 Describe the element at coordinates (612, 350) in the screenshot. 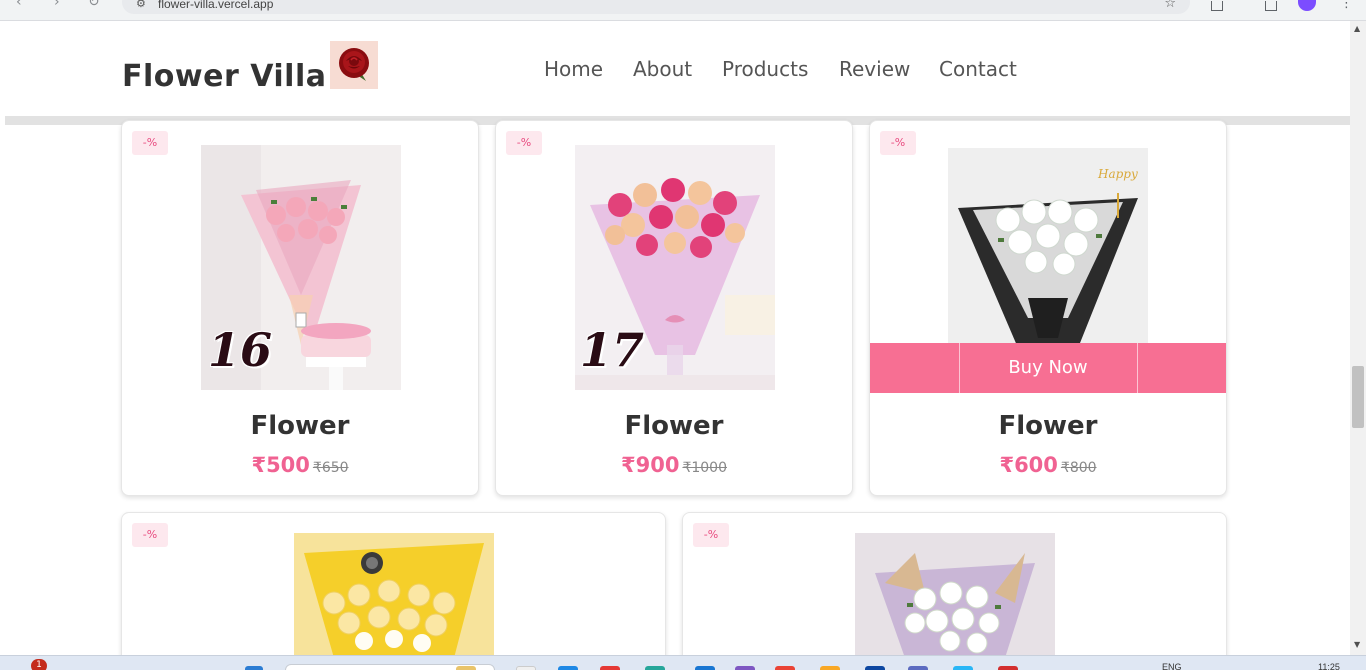

I see `day-number-overlay: 17` at that location.